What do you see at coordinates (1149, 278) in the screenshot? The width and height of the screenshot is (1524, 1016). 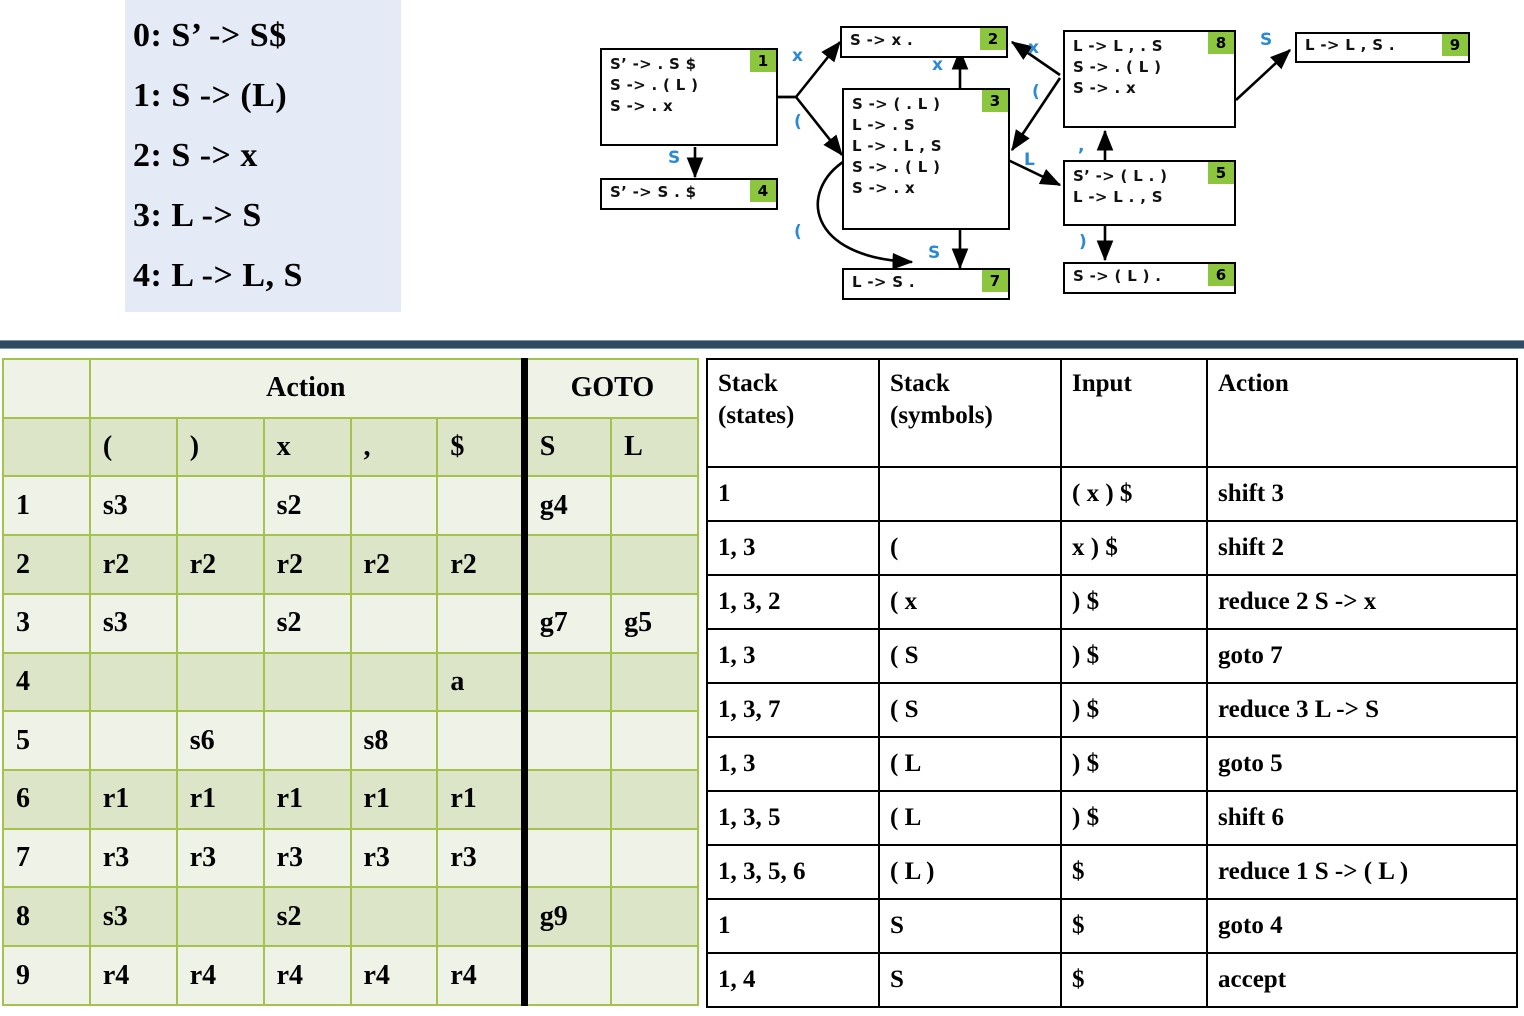 I see `state-box-6: 6 S -> ( L ) .` at bounding box center [1149, 278].